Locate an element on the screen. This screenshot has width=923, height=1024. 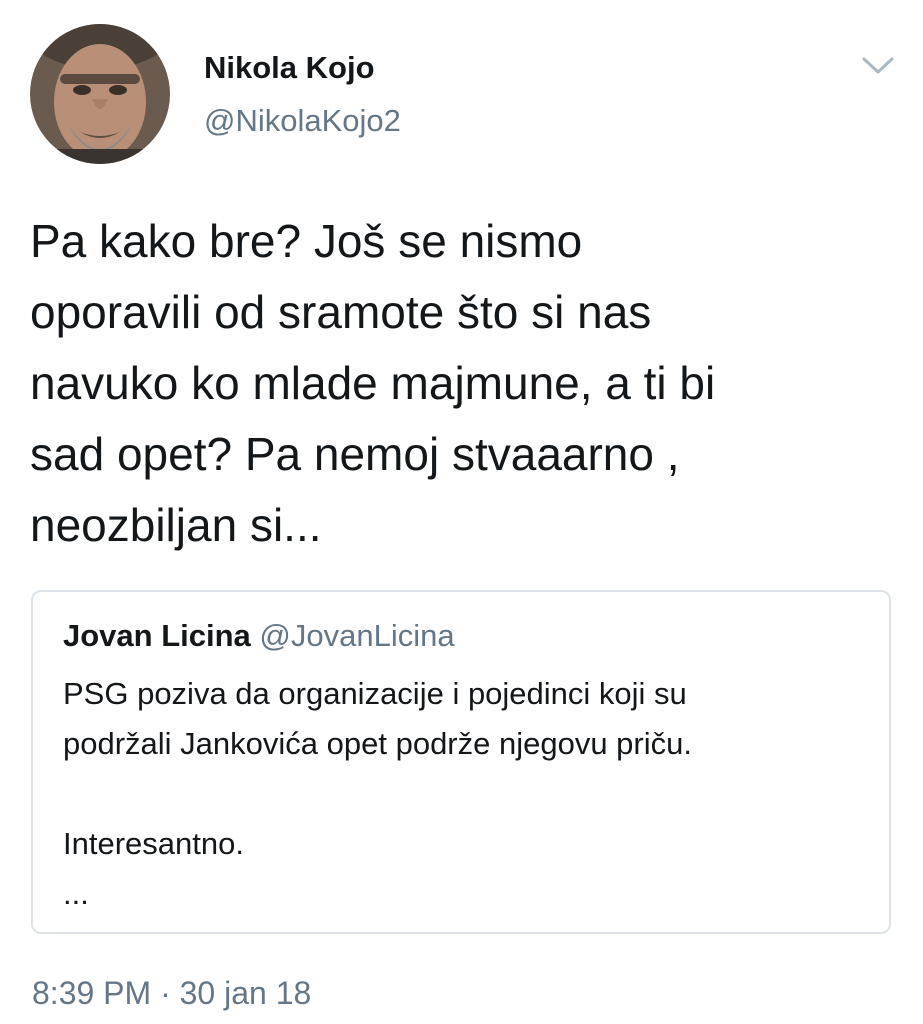
chevron-down-icon is located at coordinates (878, 65).